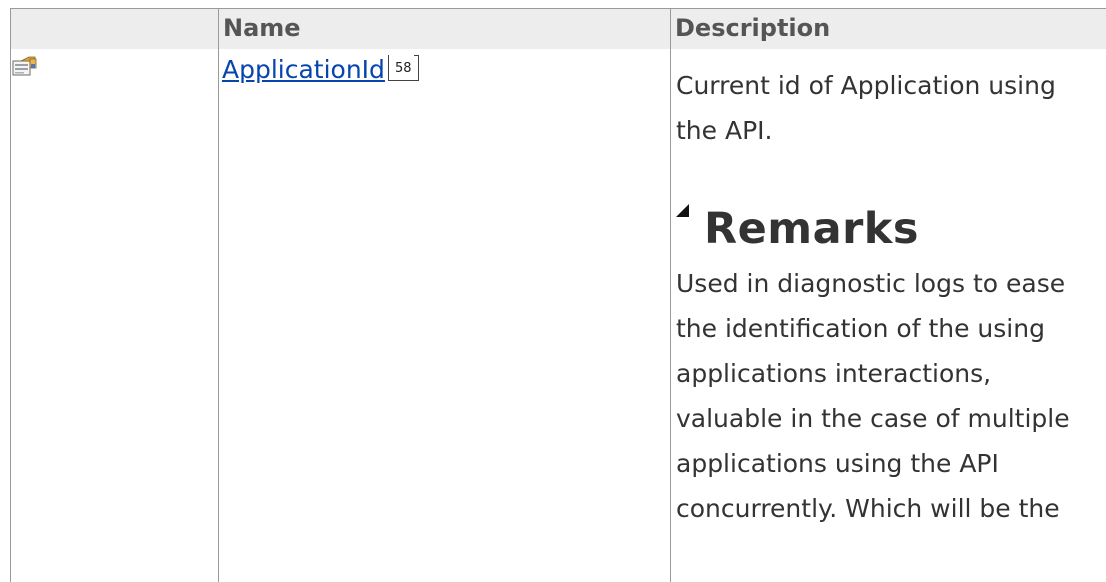 The height and width of the screenshot is (582, 1106). I want to click on column-divider-description, so click(670, 295).